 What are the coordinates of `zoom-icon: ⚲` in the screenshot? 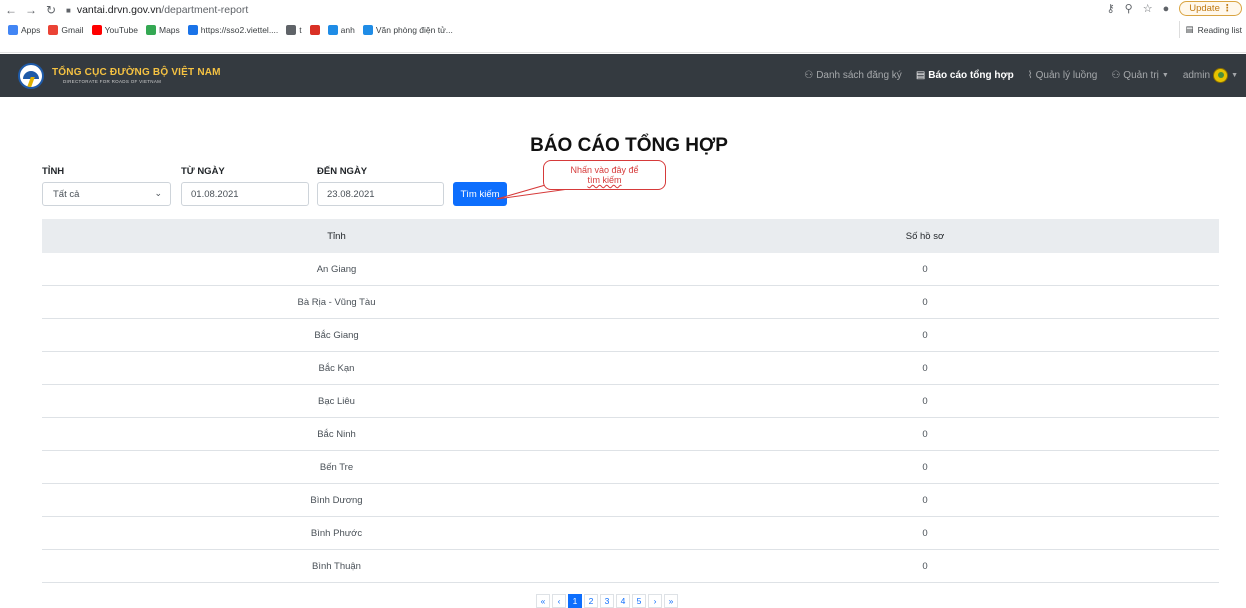 It's located at (1129, 8).